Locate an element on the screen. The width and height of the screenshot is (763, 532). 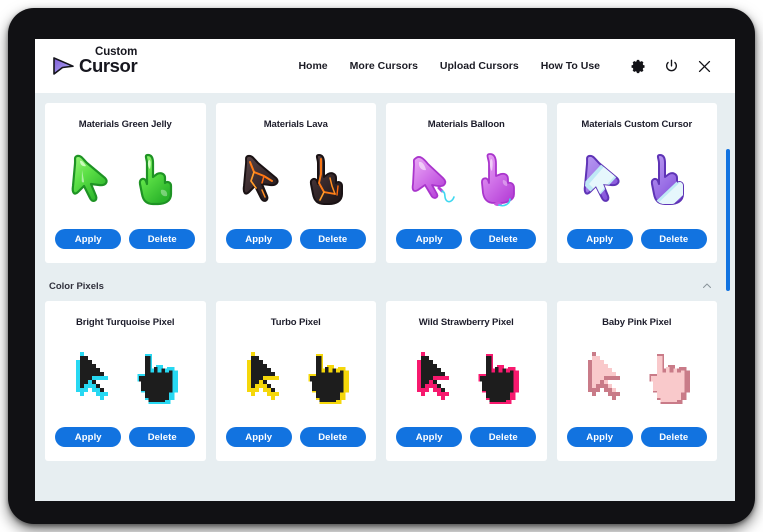
cursor-card: Materials Lava Apply Delete is located at coordinates (295, 183).